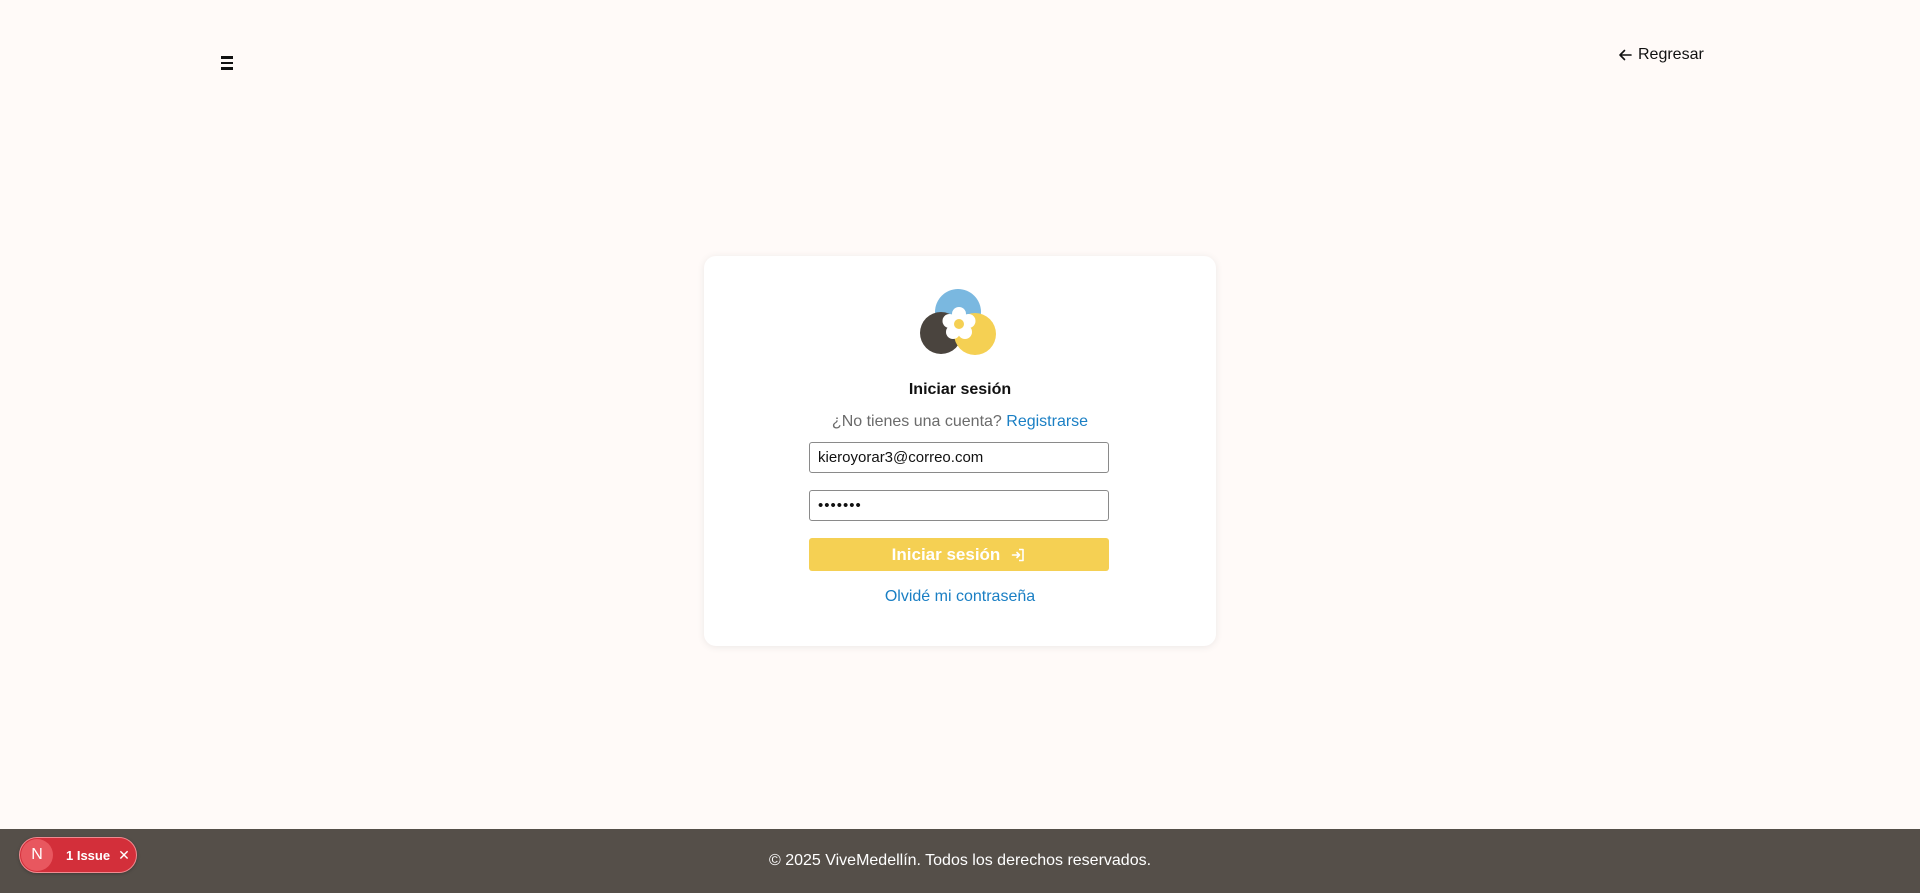  Describe the element at coordinates (959, 457) in the screenshot. I see `email-field` at that location.